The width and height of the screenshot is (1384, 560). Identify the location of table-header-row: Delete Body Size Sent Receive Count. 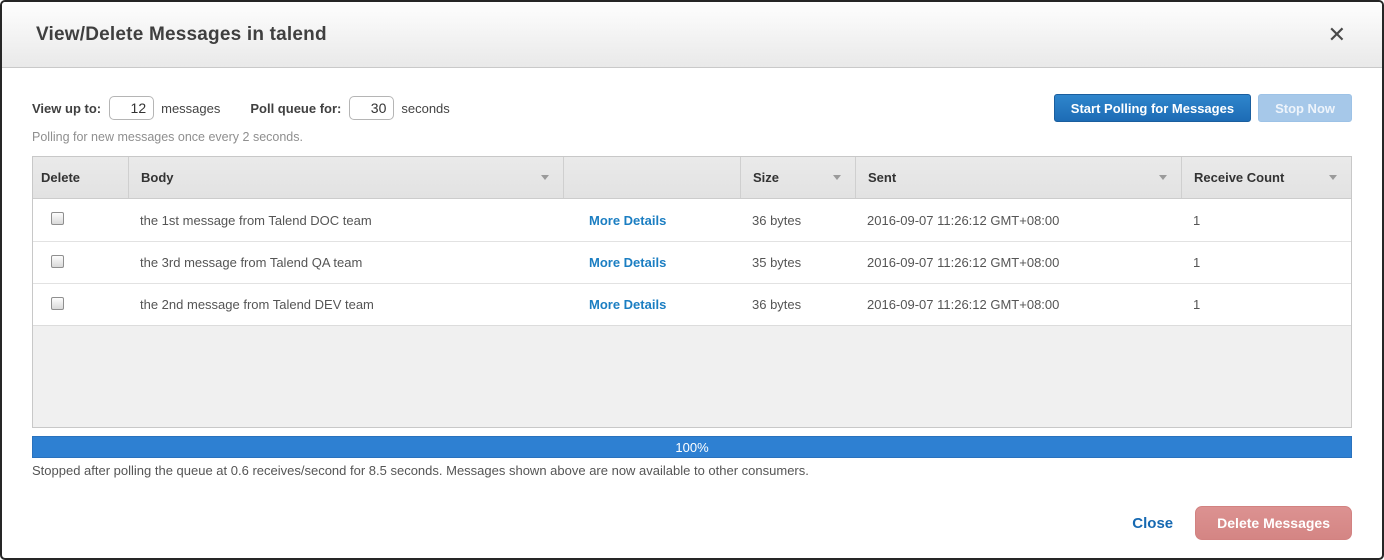
(692, 178).